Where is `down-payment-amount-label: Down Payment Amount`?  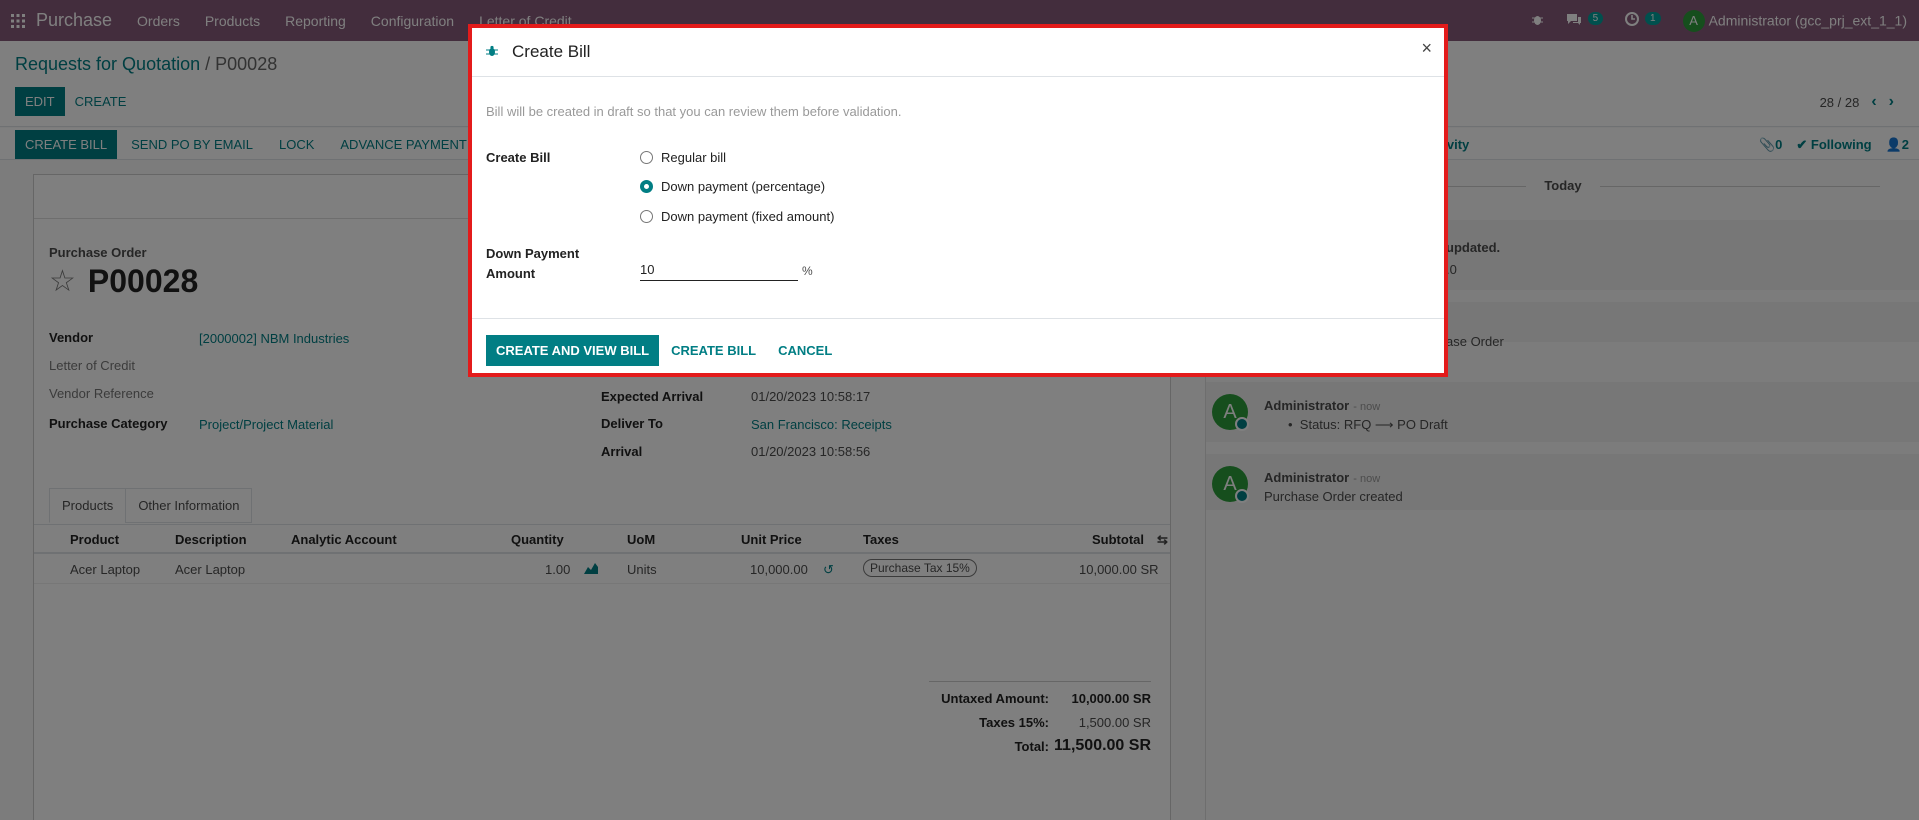
down-payment-amount-label: Down Payment Amount is located at coordinates (532, 264).